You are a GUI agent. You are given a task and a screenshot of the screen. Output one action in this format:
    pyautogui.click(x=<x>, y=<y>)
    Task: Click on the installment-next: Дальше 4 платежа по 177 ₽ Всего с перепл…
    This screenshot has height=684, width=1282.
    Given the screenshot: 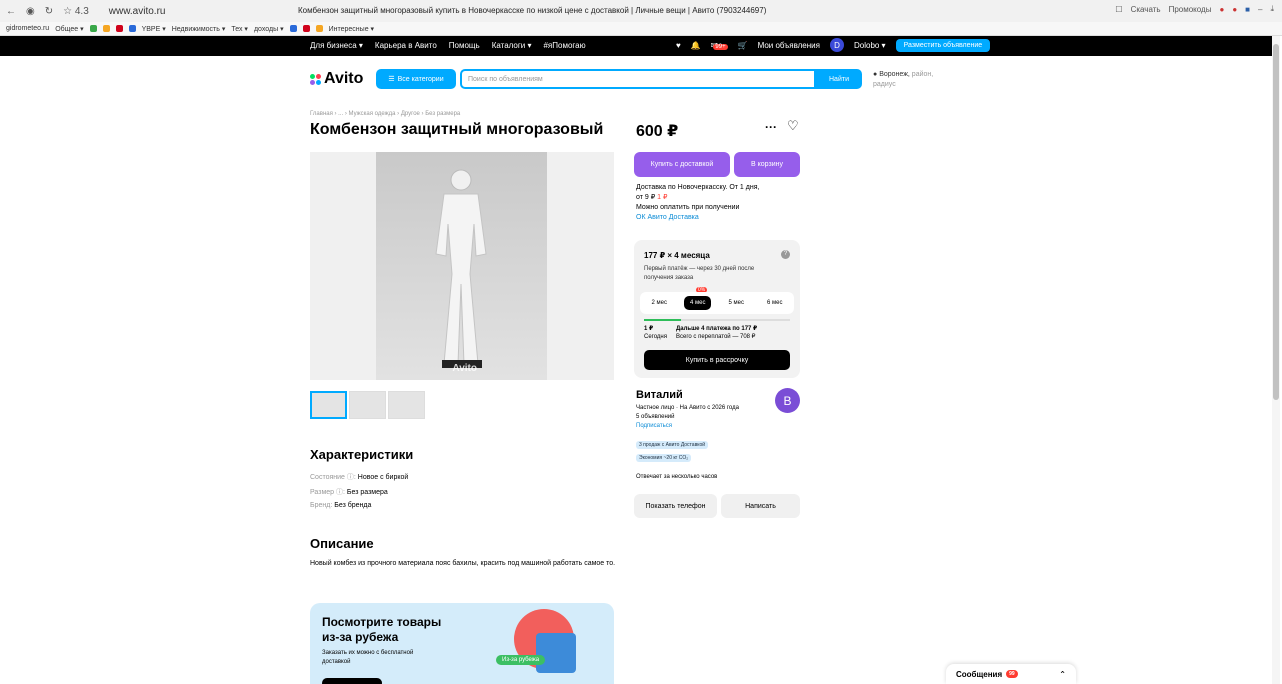 What is the action you would take?
    pyautogui.click(x=716, y=333)
    